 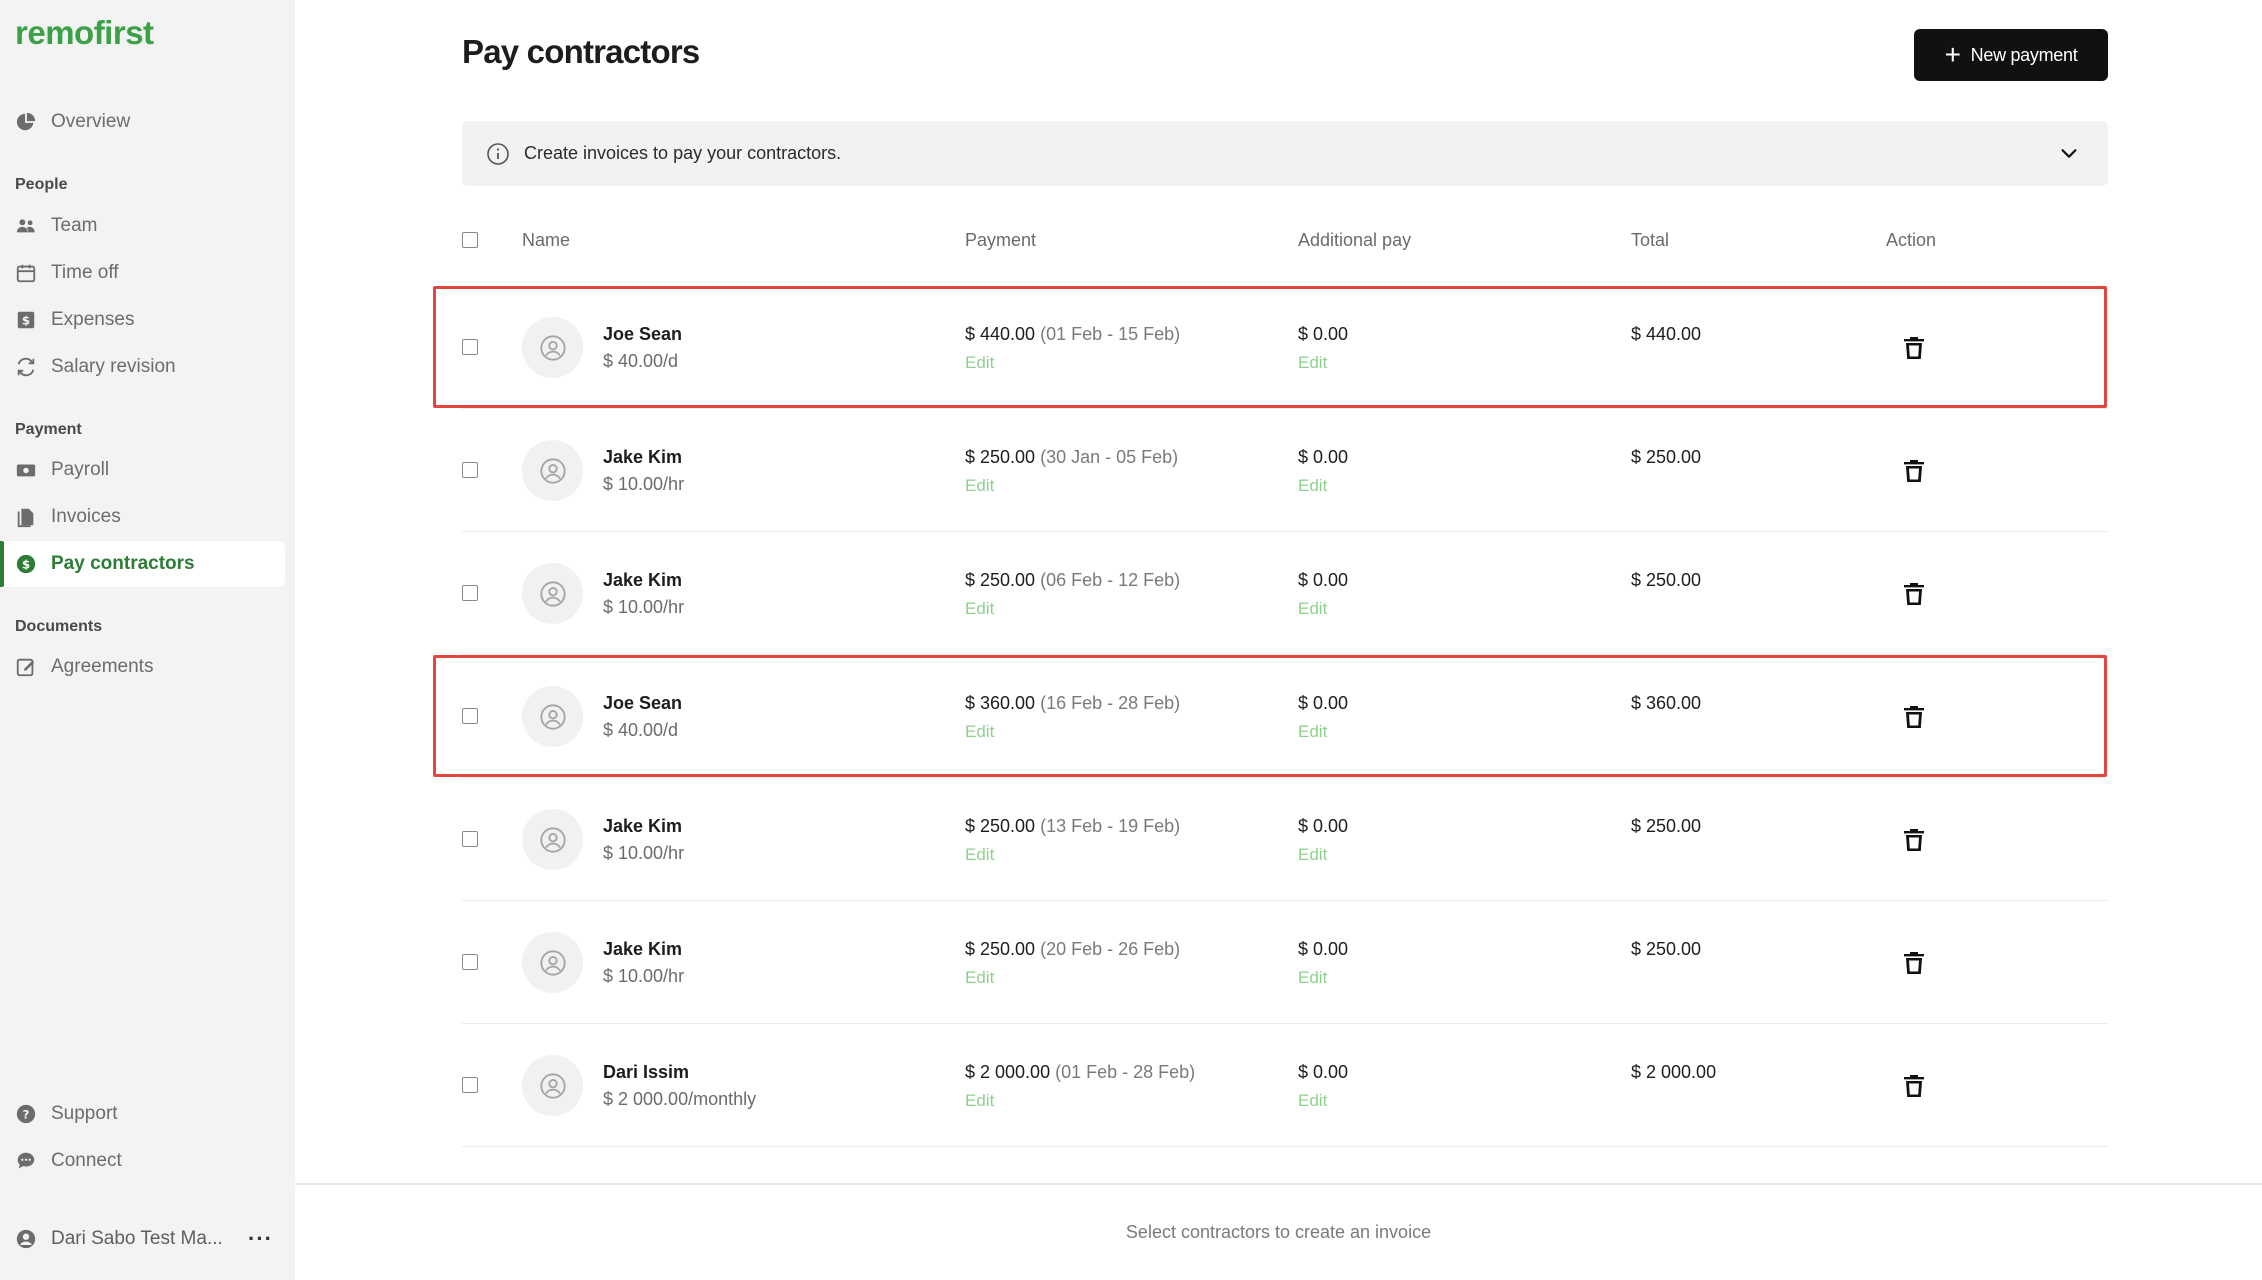 I want to click on page-title: Pay contractors, so click(x=581, y=51).